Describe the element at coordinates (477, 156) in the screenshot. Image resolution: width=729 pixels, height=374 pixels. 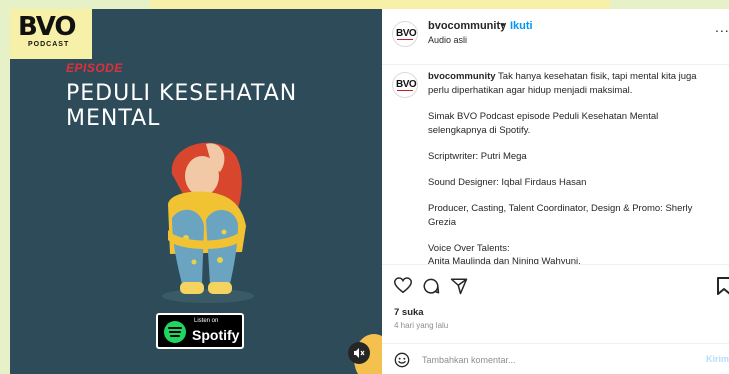
I see `caption-line-3: Scriptwriter: Putri Mega` at that location.